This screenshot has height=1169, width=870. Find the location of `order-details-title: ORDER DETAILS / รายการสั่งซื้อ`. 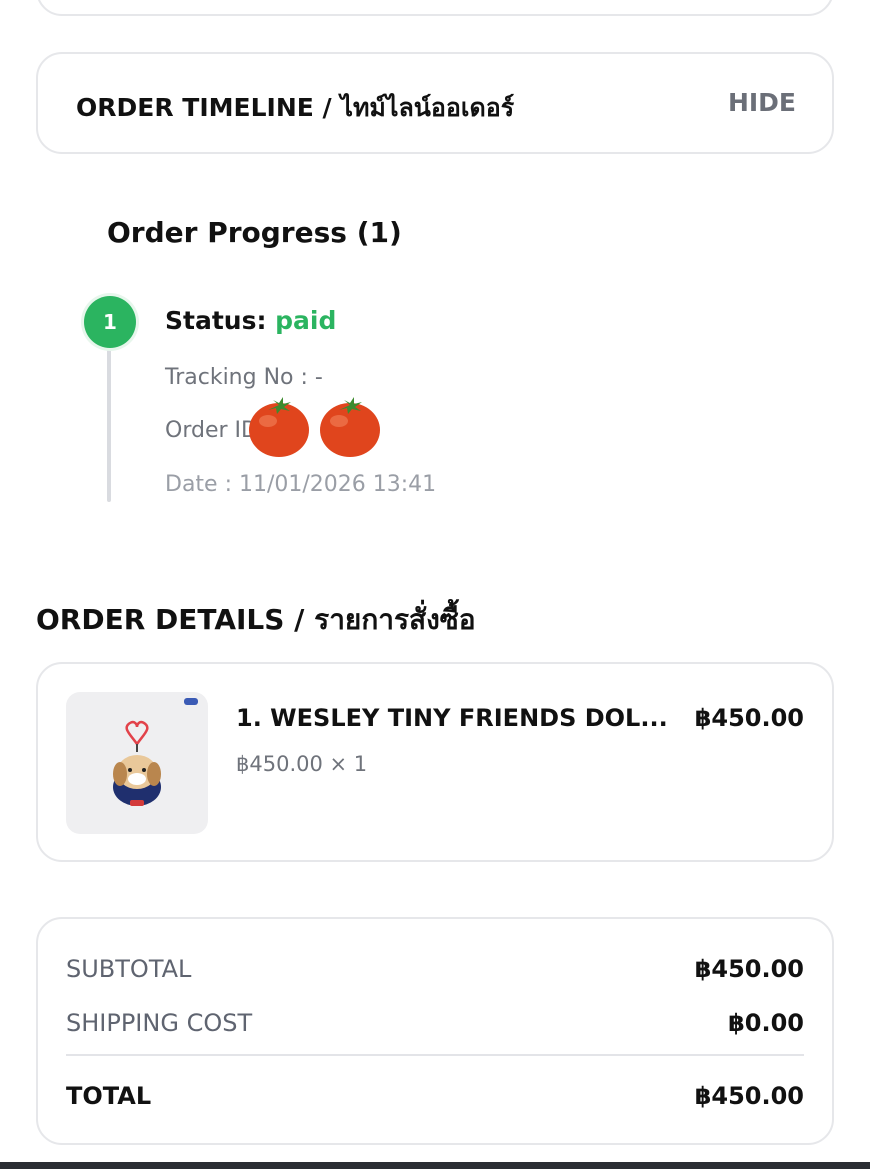

order-details-title: ORDER DETAILS / รายการสั่งซื้อ is located at coordinates (256, 619).